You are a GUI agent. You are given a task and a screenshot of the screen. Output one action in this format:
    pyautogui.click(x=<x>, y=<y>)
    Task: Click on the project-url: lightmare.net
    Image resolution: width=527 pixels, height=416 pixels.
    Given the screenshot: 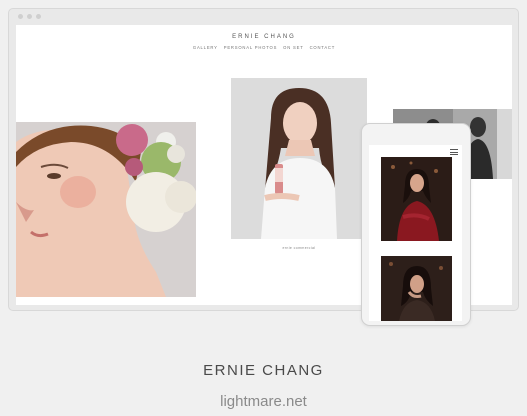 What is the action you would take?
    pyautogui.click(x=263, y=401)
    